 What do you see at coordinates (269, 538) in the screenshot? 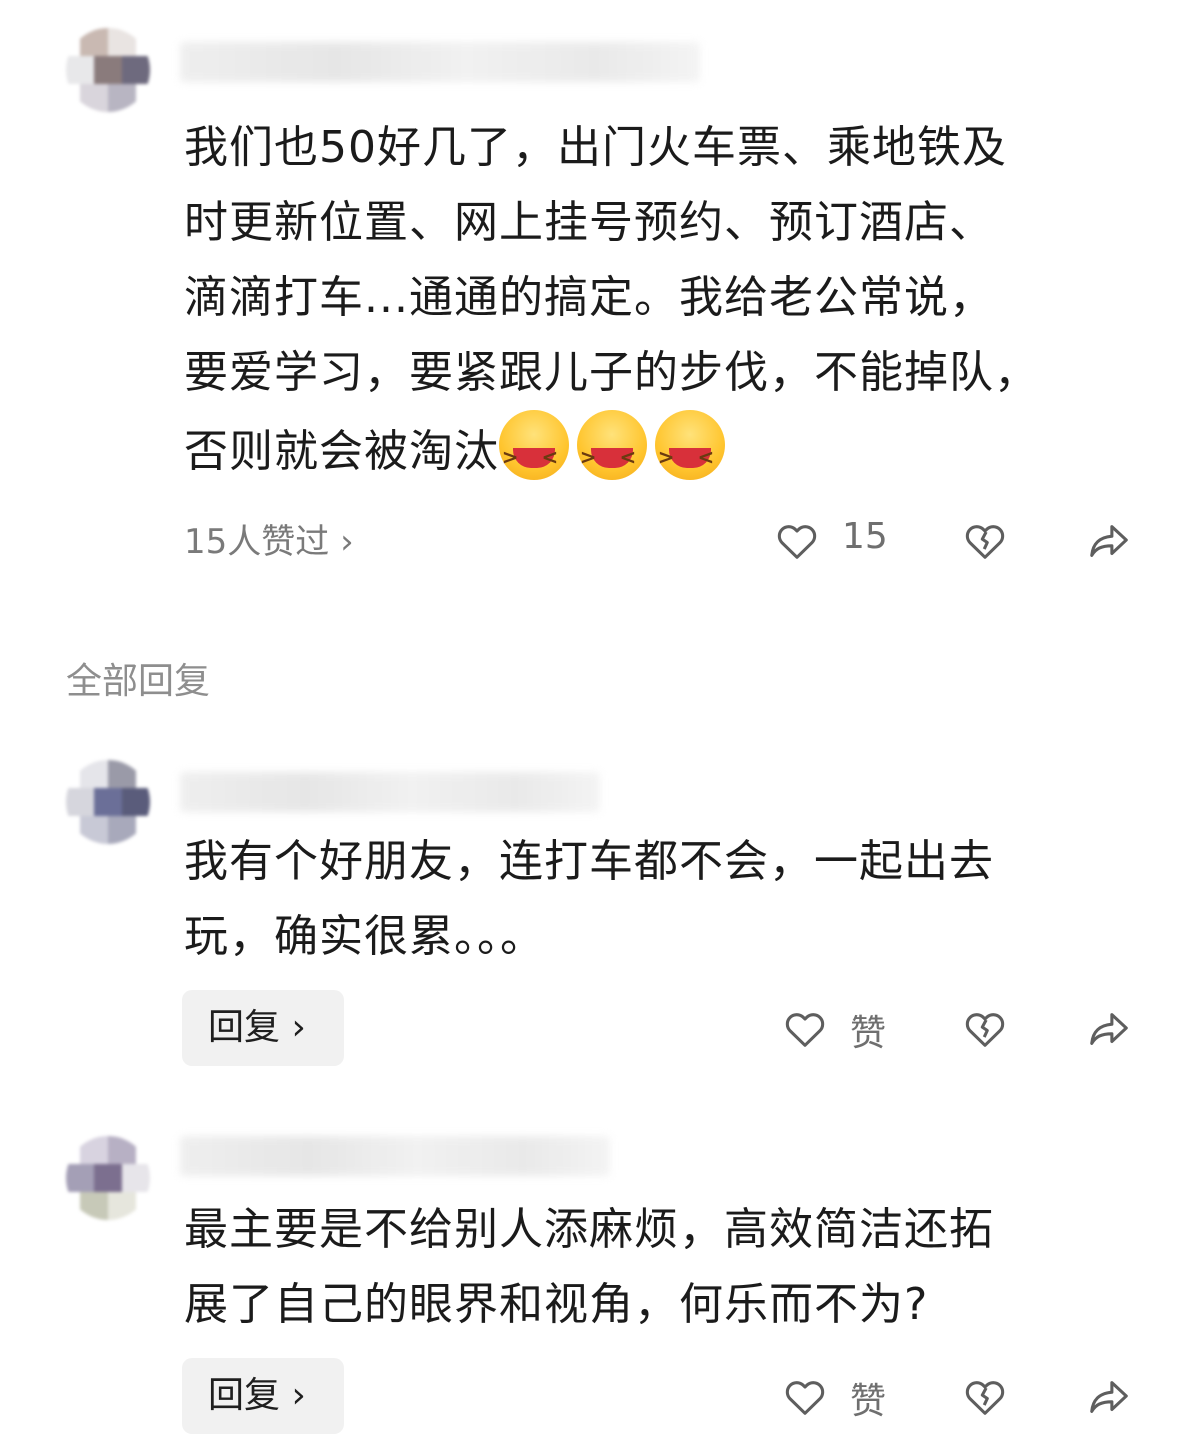
I see `likes-list-link: 15人赞过 ›` at bounding box center [269, 538].